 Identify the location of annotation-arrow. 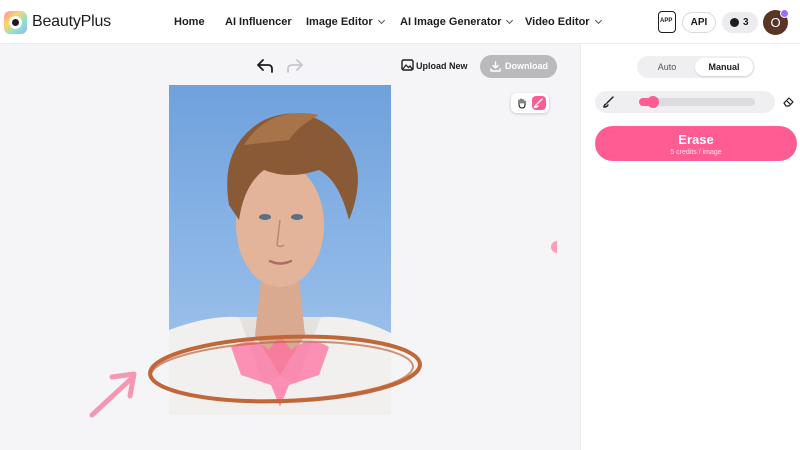
(113, 394).